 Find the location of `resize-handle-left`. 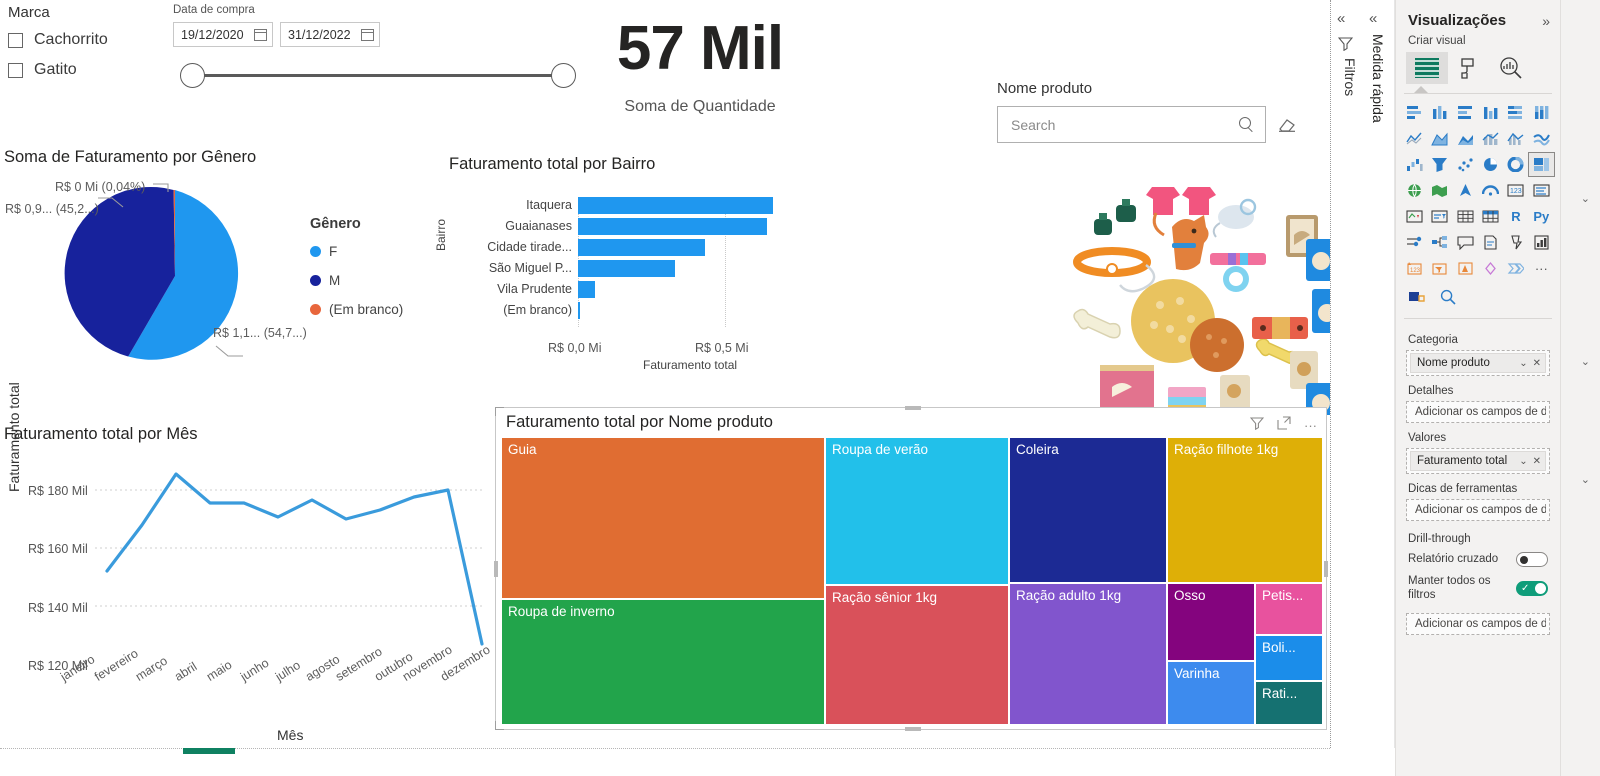

resize-handle-left is located at coordinates (496, 569).